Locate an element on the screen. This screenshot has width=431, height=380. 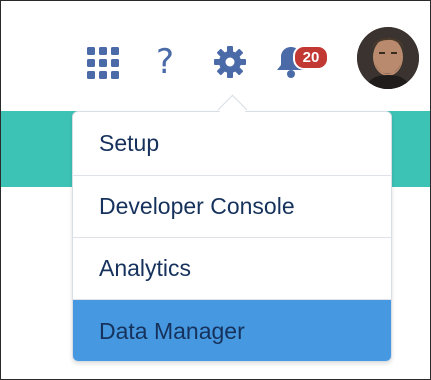
help-button: ? is located at coordinates (165, 62).